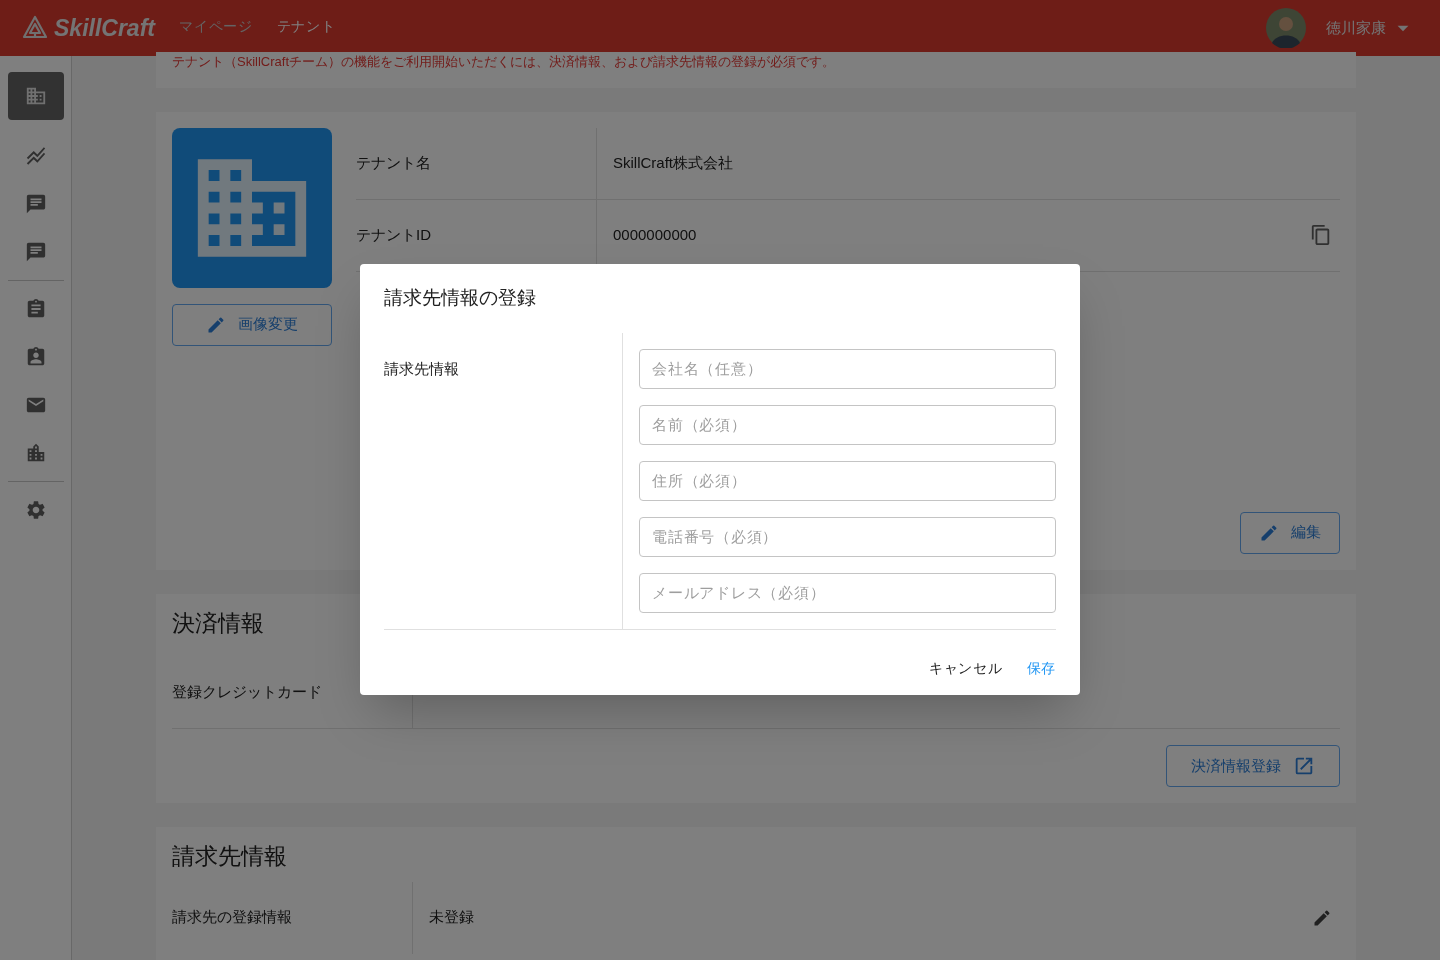 This screenshot has height=960, width=1440. Describe the element at coordinates (847, 368) in the screenshot. I see `text-field: 会社名（任意）` at that location.